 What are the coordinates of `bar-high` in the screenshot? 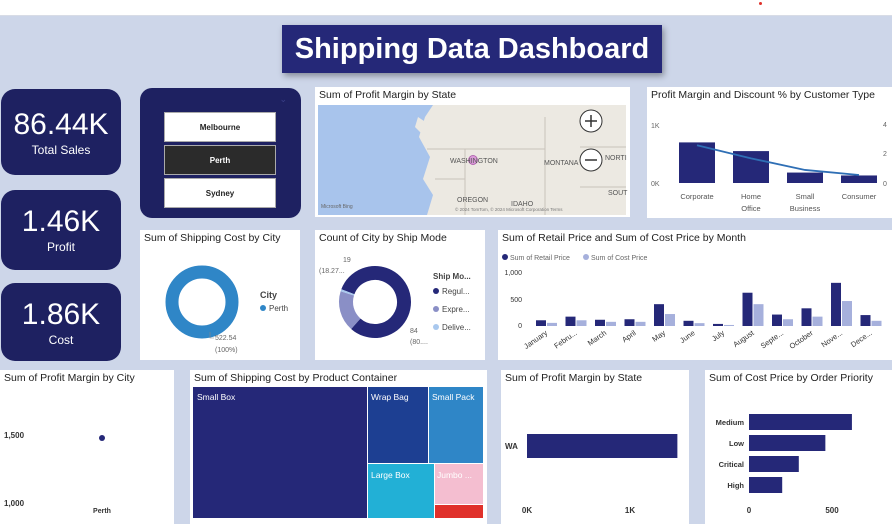 It's located at (766, 485).